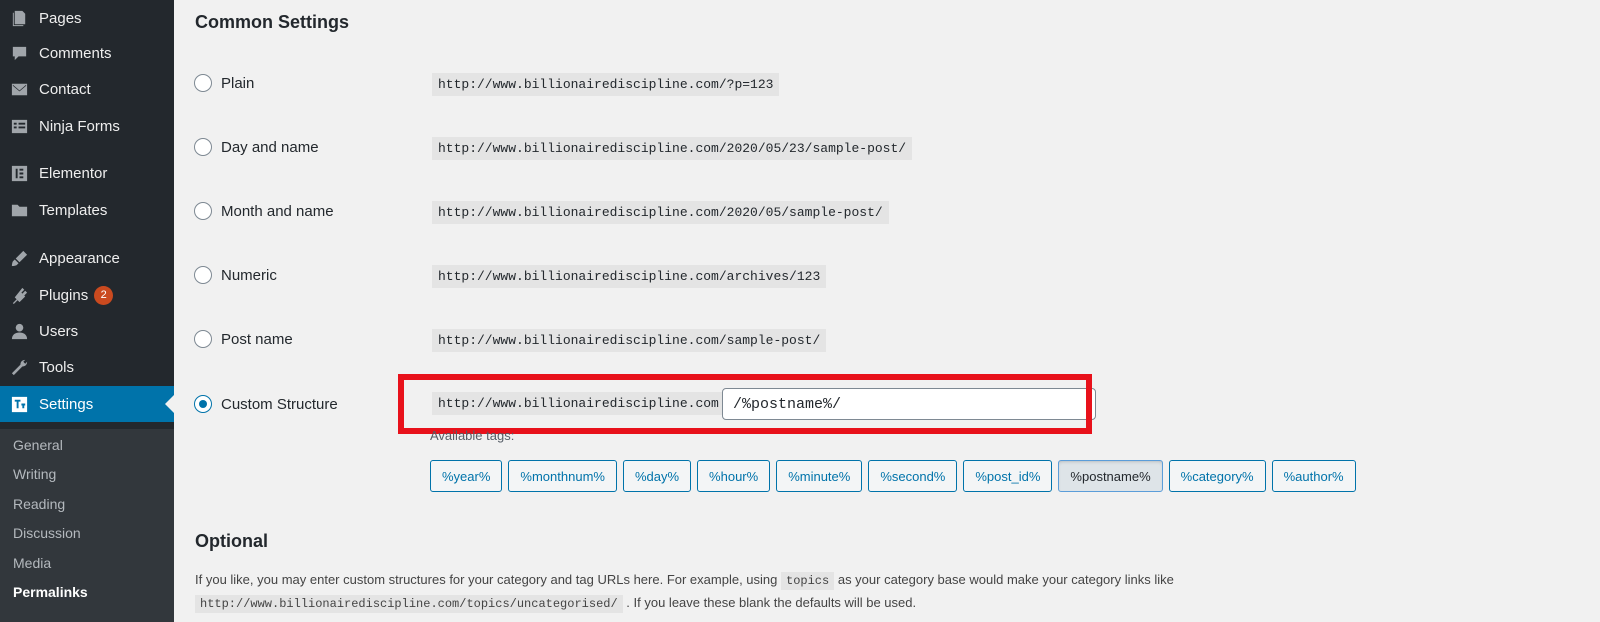 This screenshot has width=1600, height=622. Describe the element at coordinates (73, 173) in the screenshot. I see `menu-item-label: Elementor` at that location.